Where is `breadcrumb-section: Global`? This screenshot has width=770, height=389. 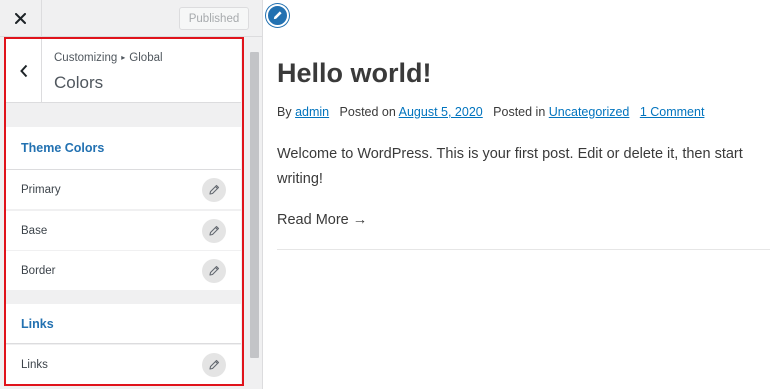 breadcrumb-section: Global is located at coordinates (146, 58).